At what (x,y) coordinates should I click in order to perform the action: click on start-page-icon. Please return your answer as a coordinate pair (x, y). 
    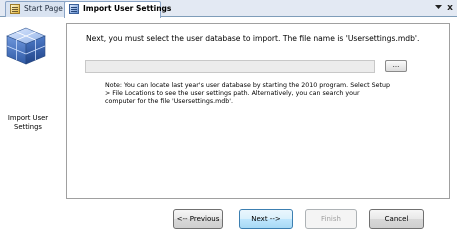
    Looking at the image, I should click on (15, 9).